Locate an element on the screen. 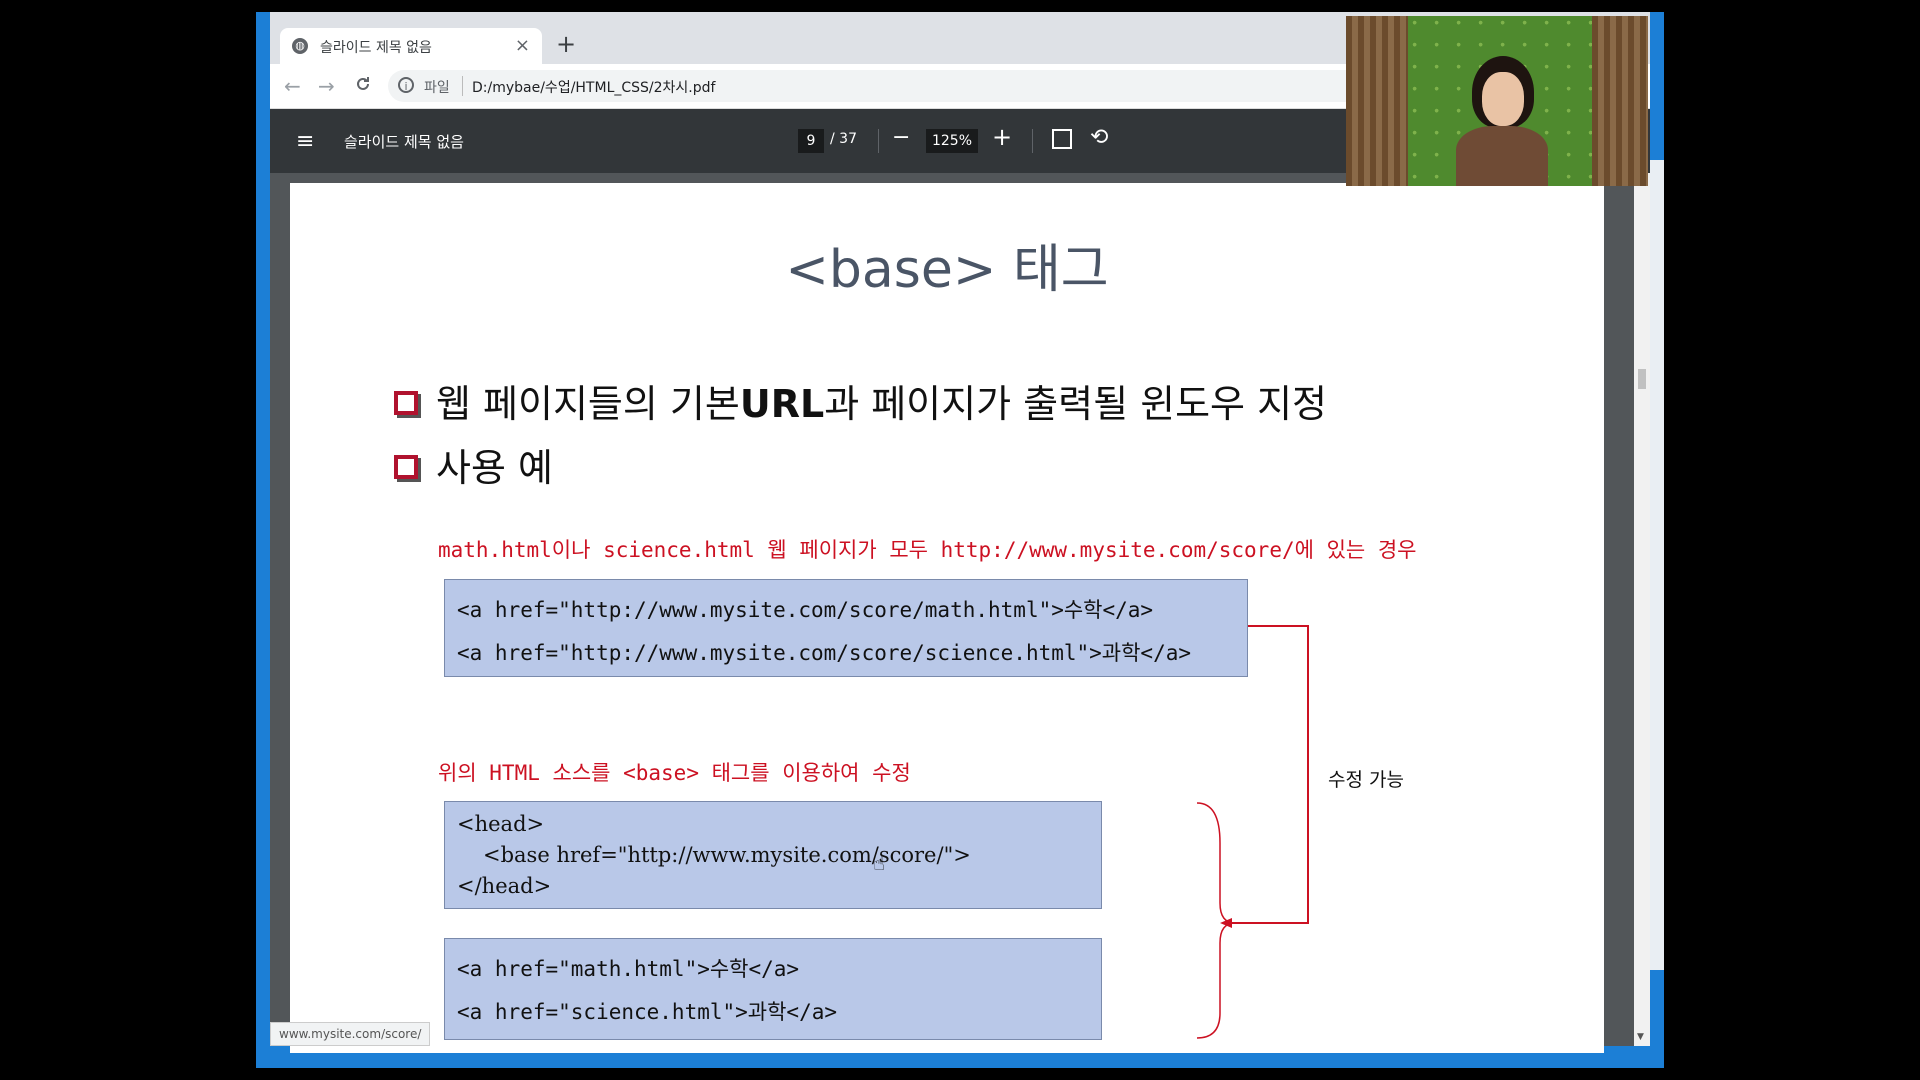 The height and width of the screenshot is (1080, 1920). page-total: / 37 is located at coordinates (843, 139).